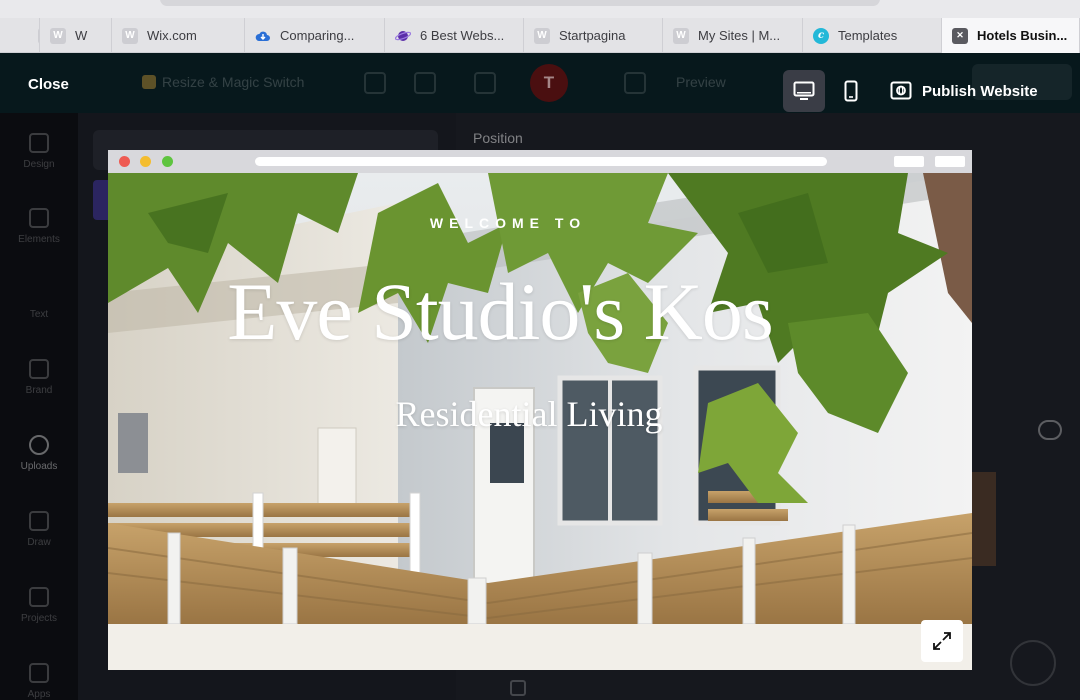 Image resolution: width=1080 pixels, height=700 pixels. What do you see at coordinates (39, 681) in the screenshot?
I see `rail-item-apps: Apps` at bounding box center [39, 681].